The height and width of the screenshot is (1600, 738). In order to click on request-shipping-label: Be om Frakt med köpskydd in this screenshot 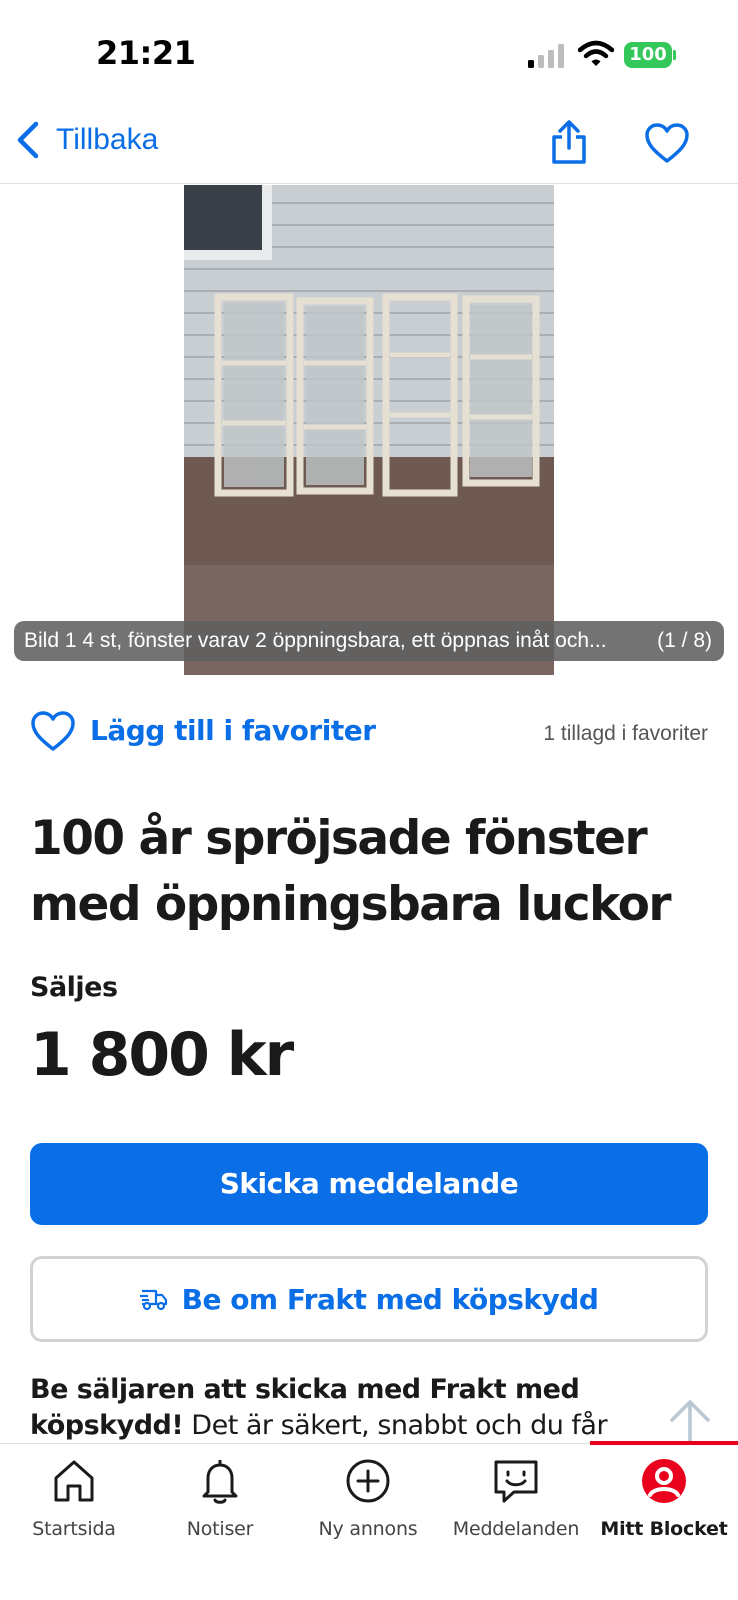, I will do `click(390, 1299)`.